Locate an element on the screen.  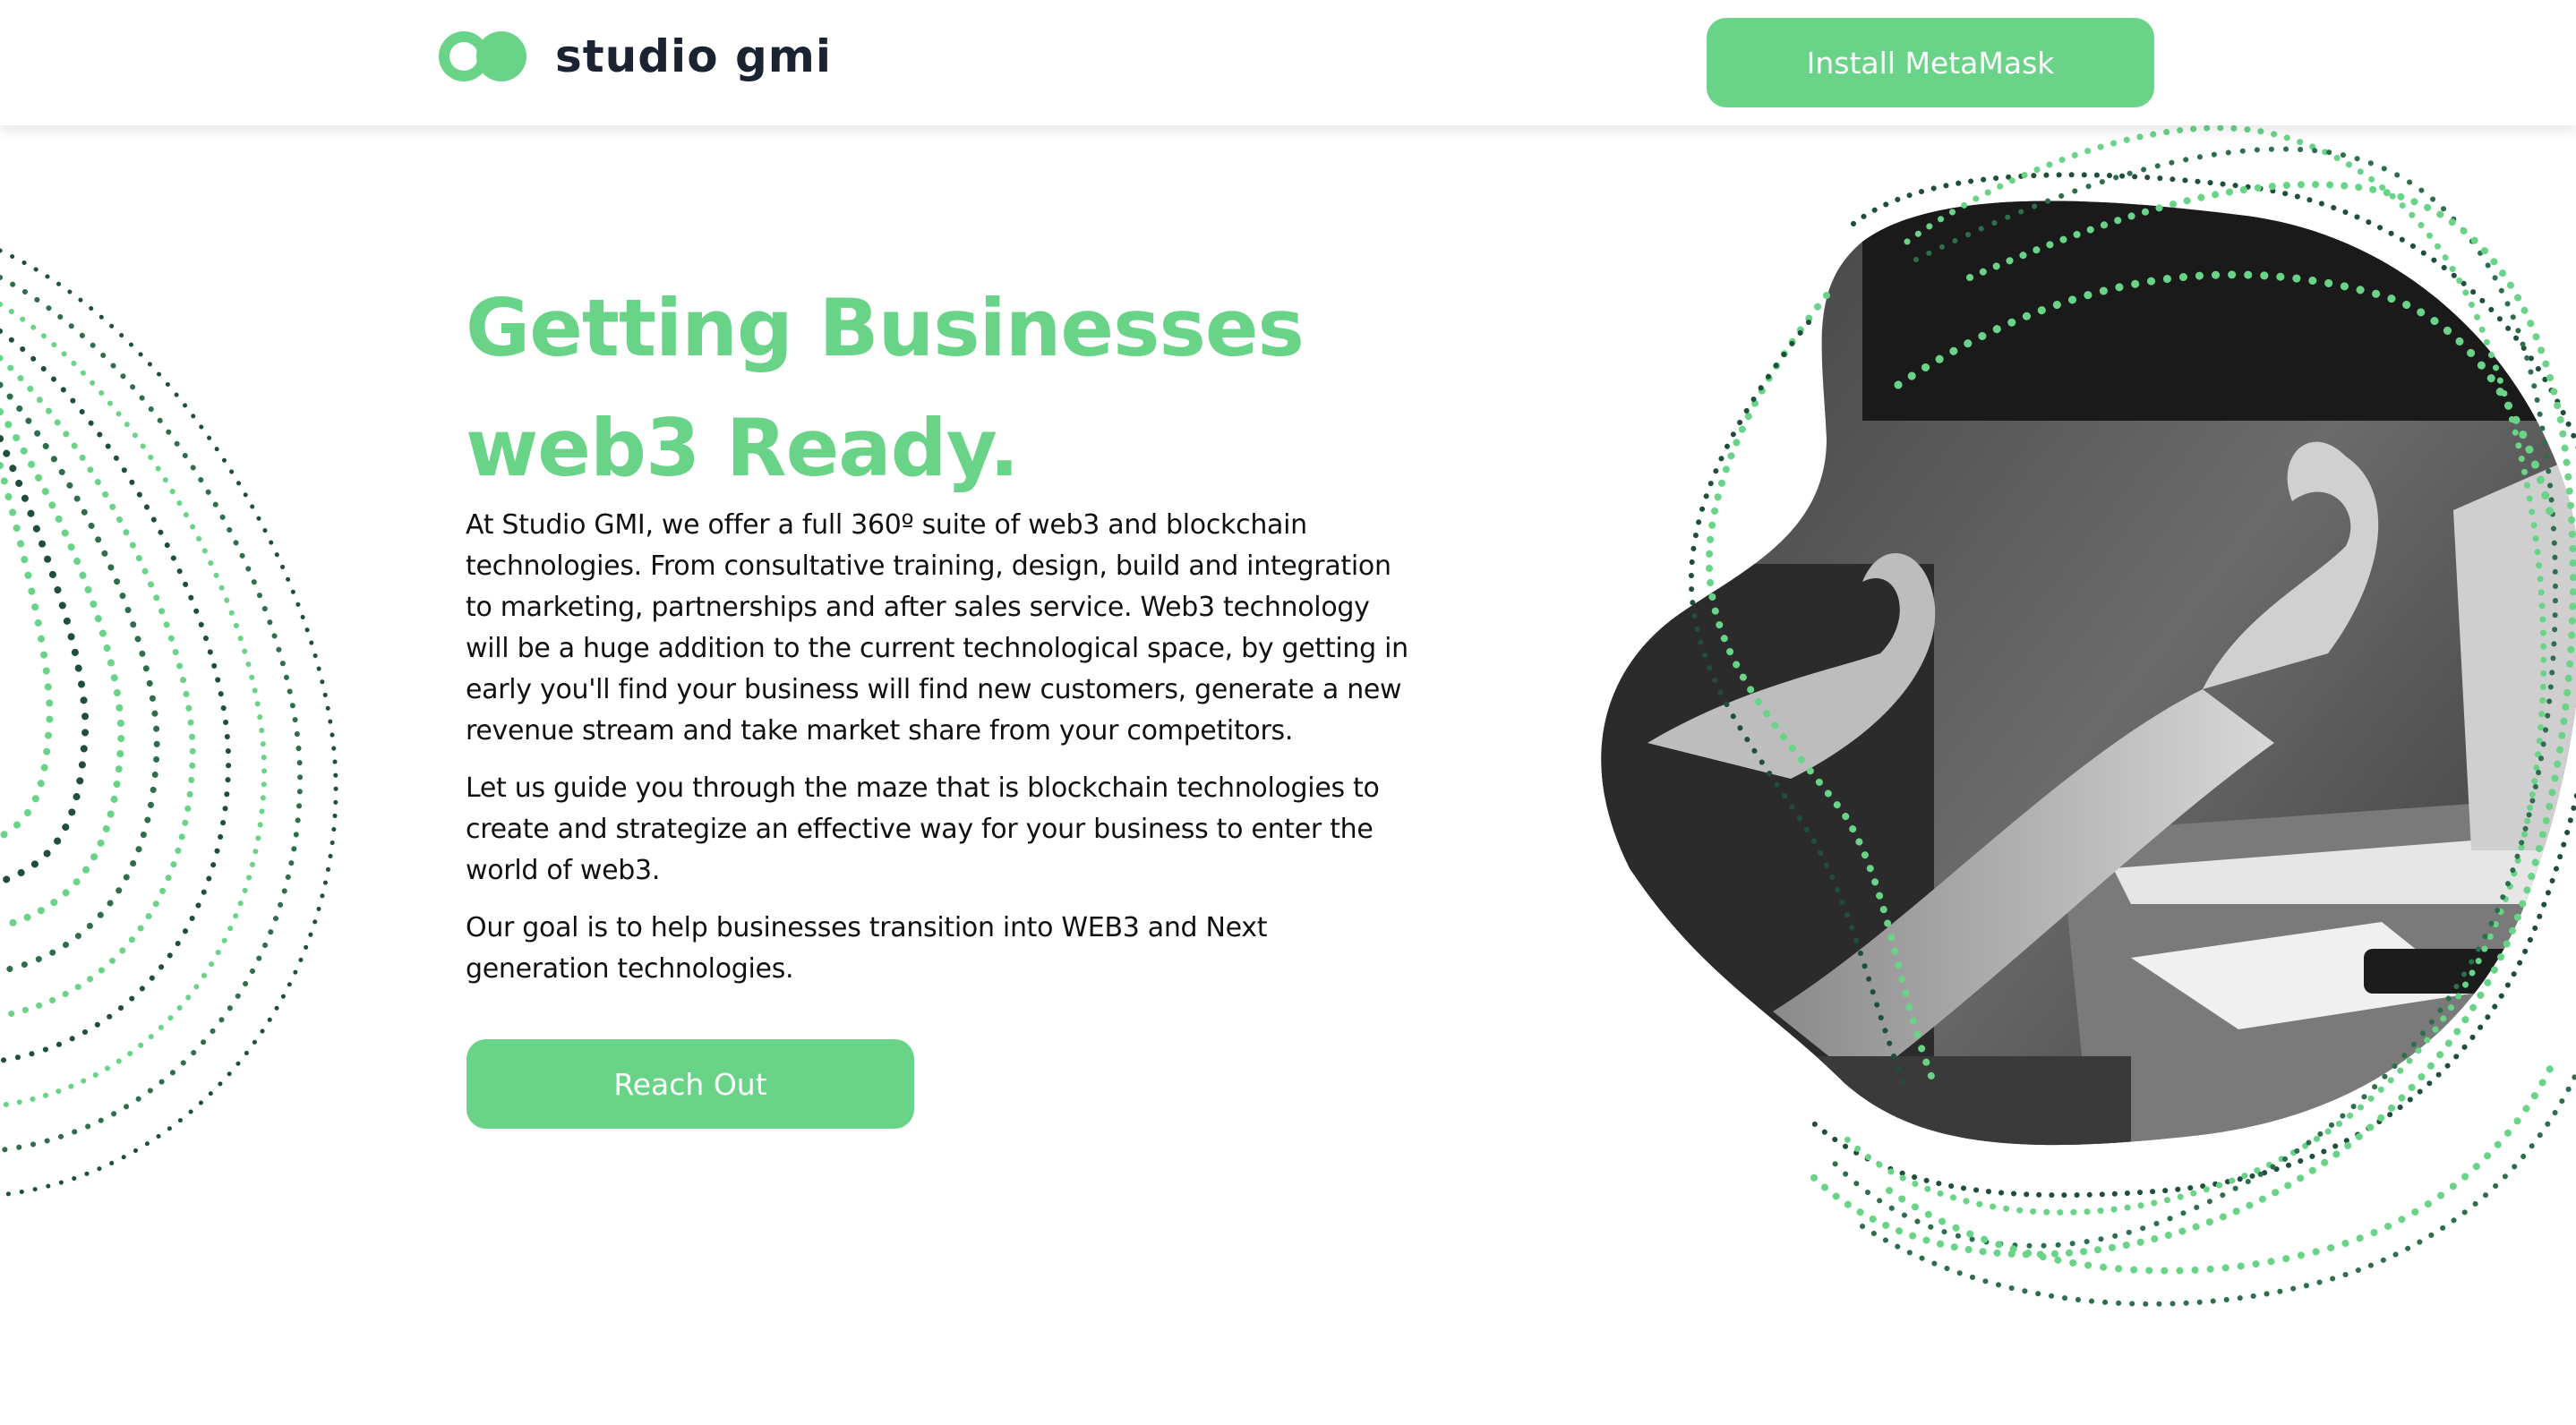
brand-name: studio gmi is located at coordinates (693, 56).